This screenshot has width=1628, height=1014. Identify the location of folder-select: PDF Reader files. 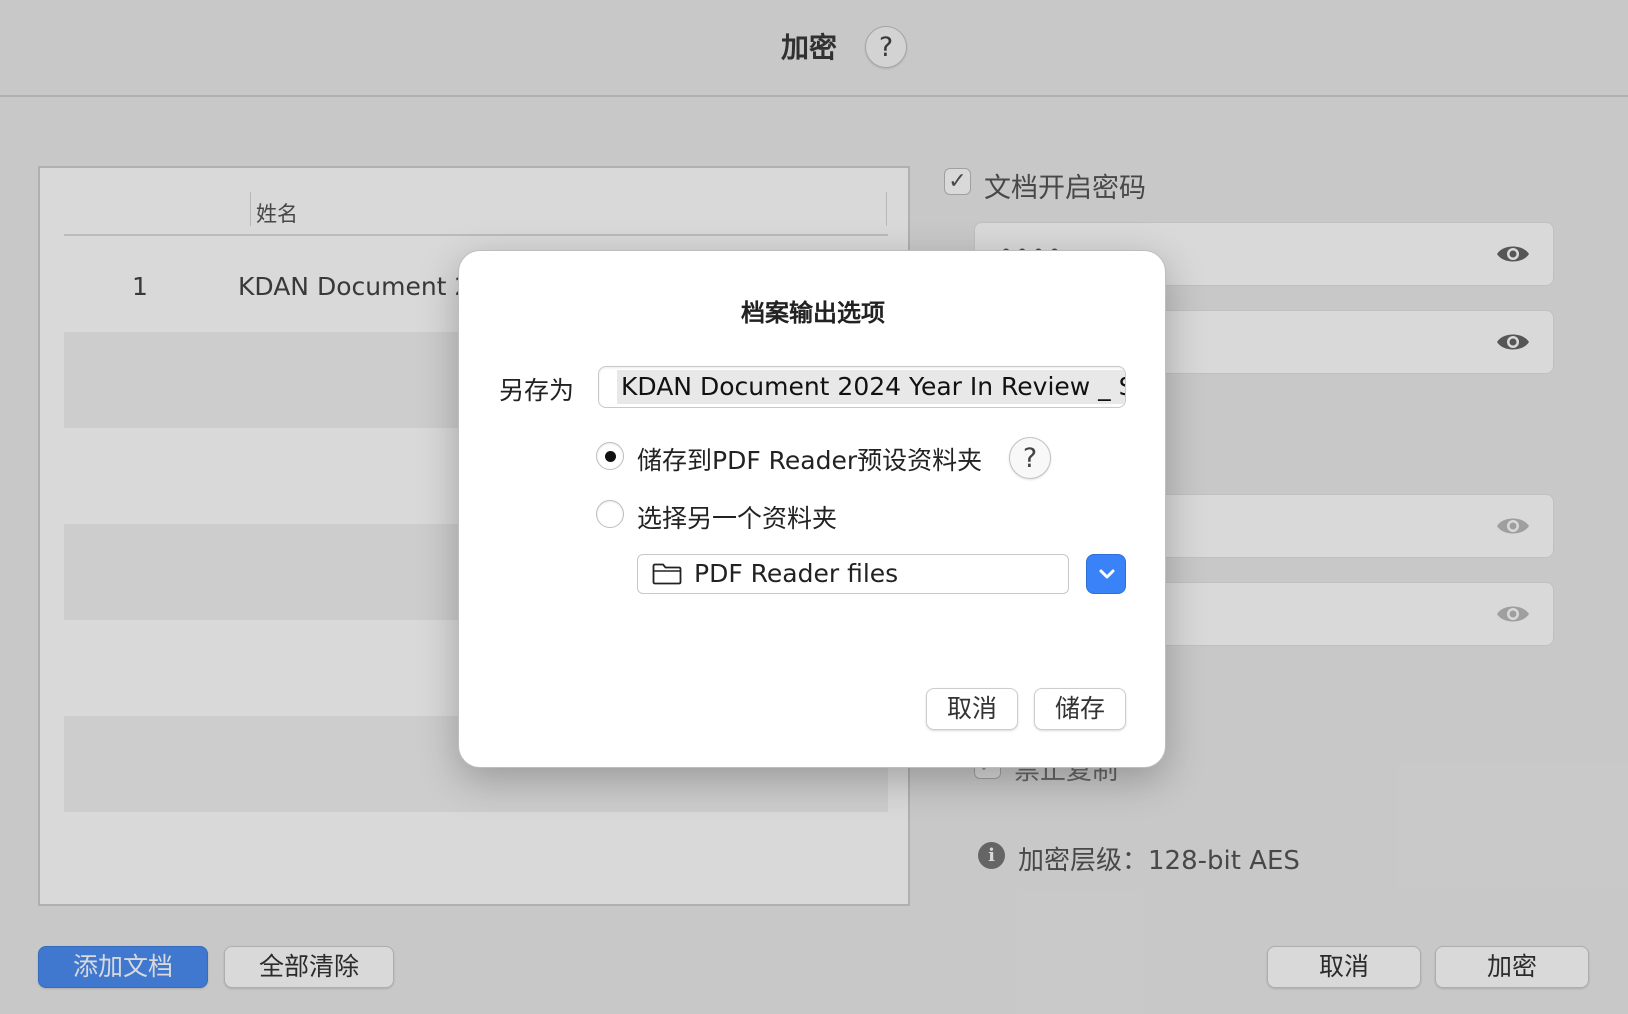
(853, 574).